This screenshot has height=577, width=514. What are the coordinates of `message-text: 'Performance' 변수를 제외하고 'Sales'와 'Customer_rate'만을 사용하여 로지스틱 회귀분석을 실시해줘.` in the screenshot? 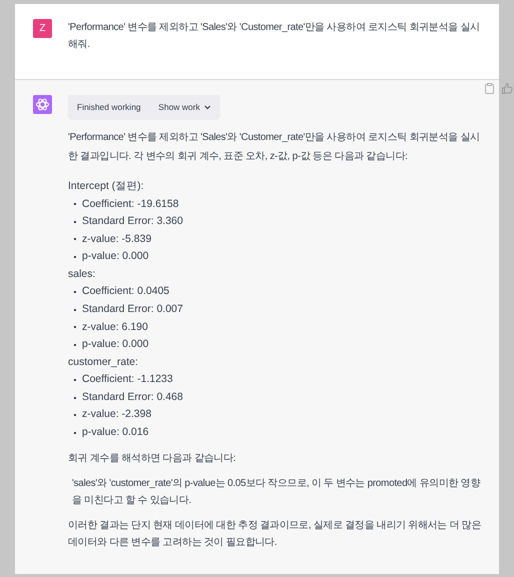 It's located at (274, 36).